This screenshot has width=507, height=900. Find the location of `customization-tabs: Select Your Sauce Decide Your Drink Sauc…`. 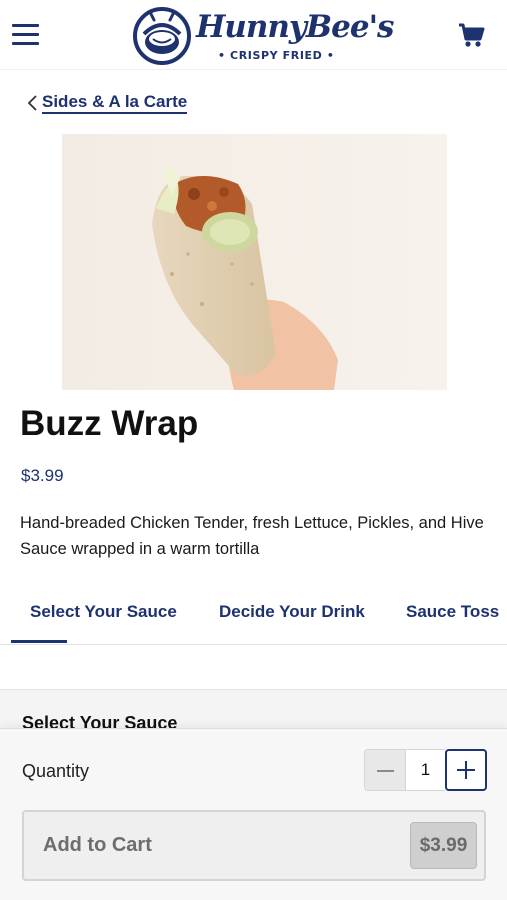

customization-tabs: Select Your Sauce Decide Your Drink Sauc… is located at coordinates (253, 616).